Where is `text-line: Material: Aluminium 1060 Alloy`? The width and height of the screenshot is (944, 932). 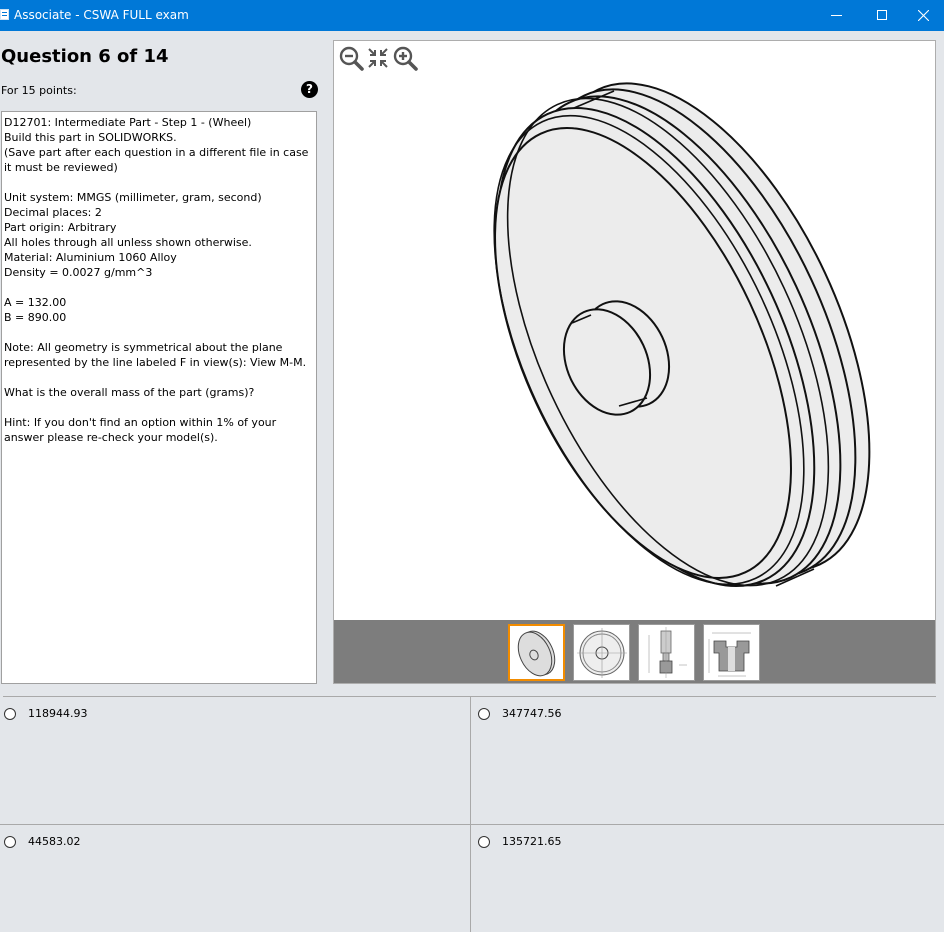 text-line: Material: Aluminium 1060 Alloy is located at coordinates (90, 257).